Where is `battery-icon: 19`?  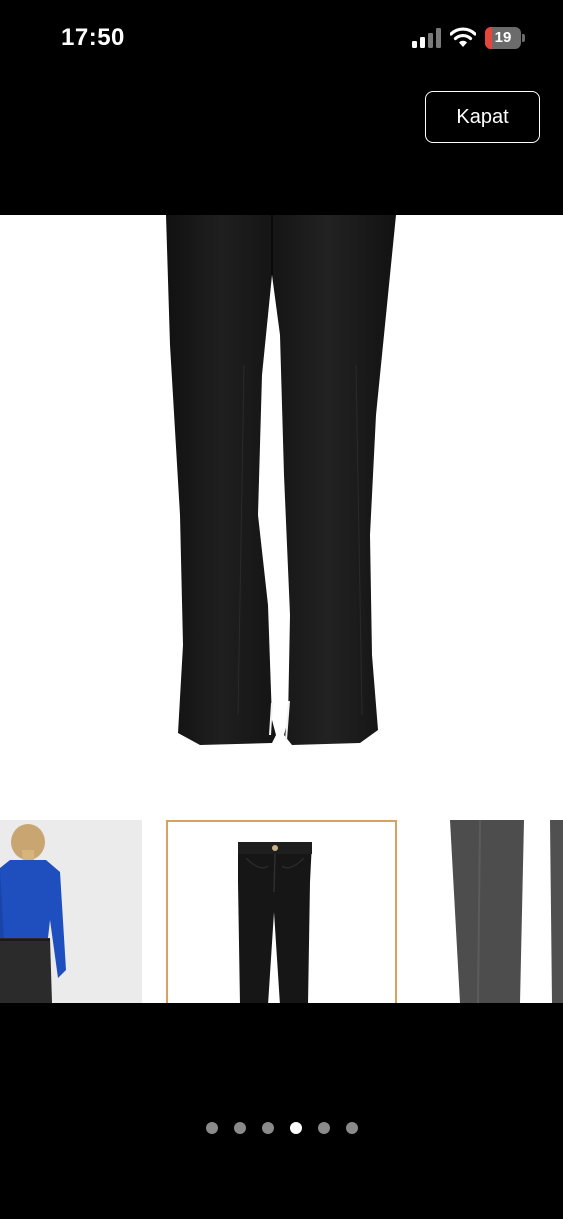 battery-icon: 19 is located at coordinates (505, 38).